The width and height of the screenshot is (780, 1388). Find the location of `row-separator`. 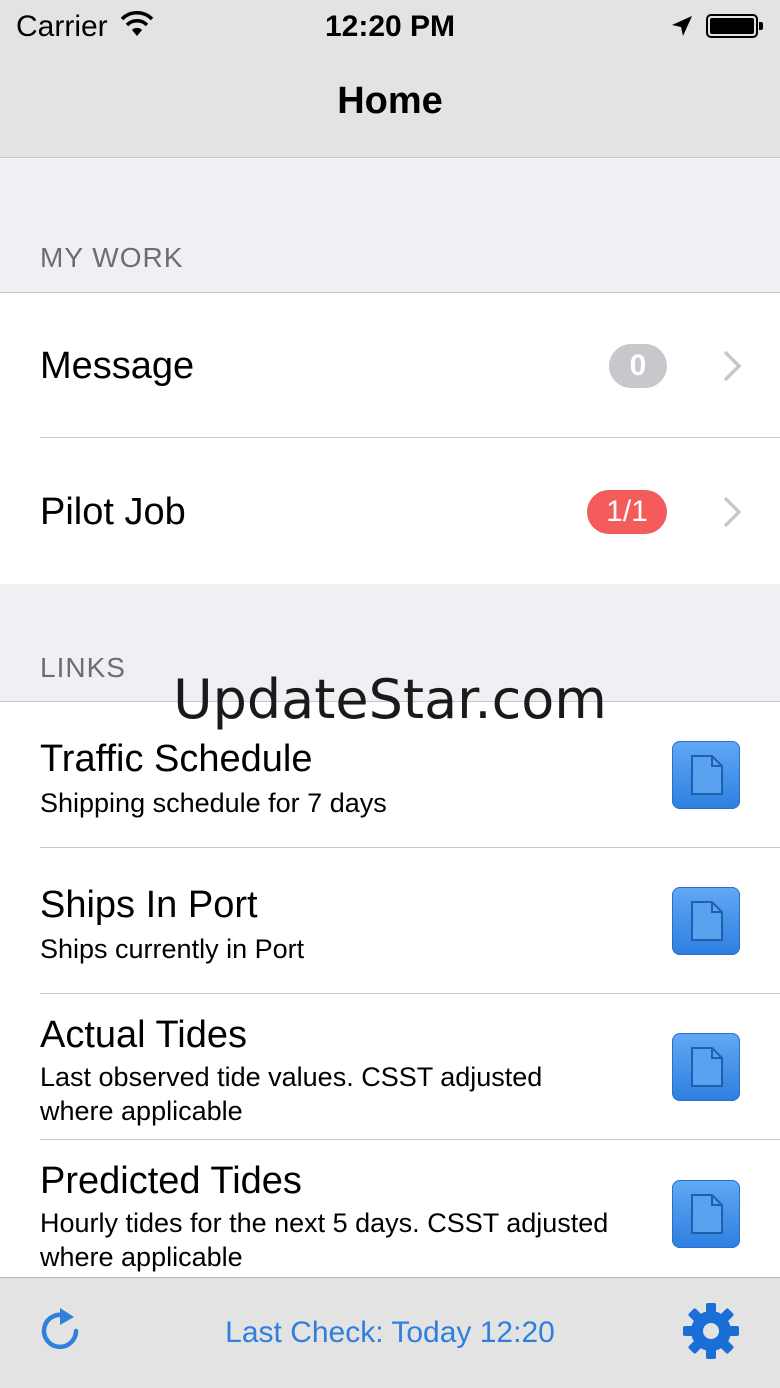

row-separator is located at coordinates (410, 437).